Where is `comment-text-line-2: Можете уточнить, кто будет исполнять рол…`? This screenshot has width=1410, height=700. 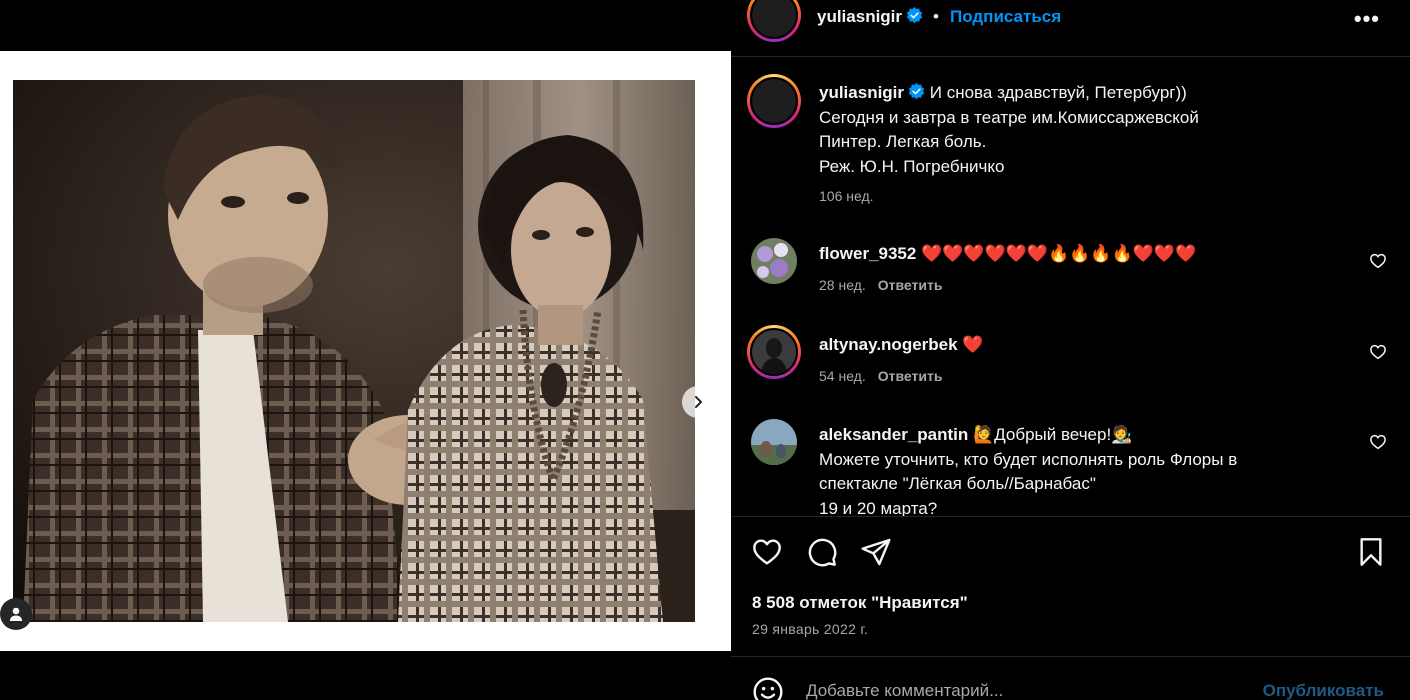 comment-text-line-2: Можете уточнить, кто будет исполнять рол… is located at coordinates (1028, 459).